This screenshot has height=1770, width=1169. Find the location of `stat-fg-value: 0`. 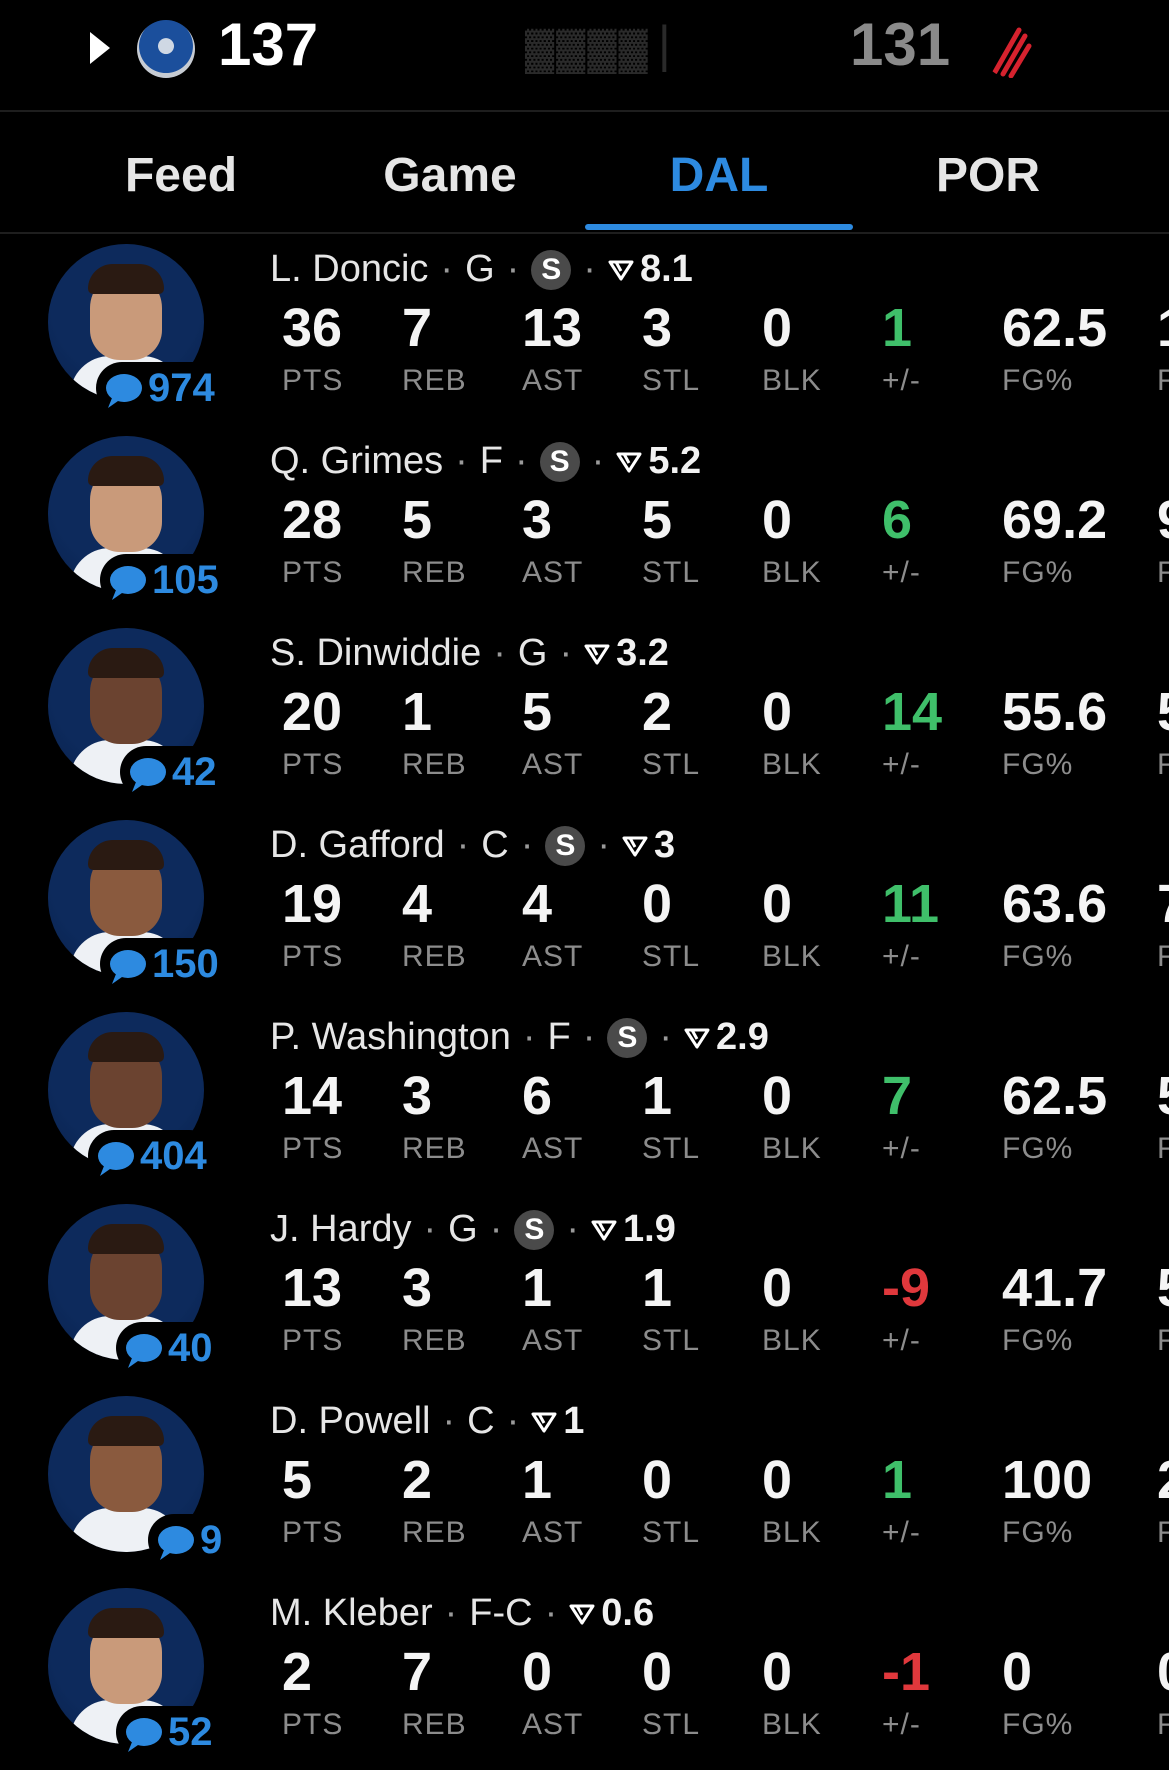

stat-fg-value: 0 is located at coordinates (1017, 1672).